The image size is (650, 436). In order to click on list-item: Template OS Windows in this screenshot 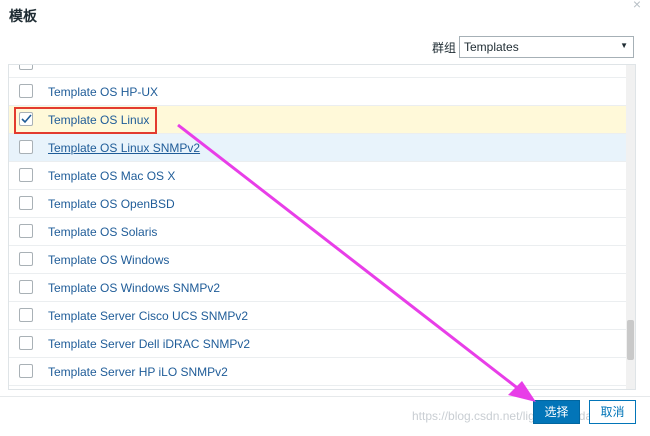, I will do `click(318, 260)`.